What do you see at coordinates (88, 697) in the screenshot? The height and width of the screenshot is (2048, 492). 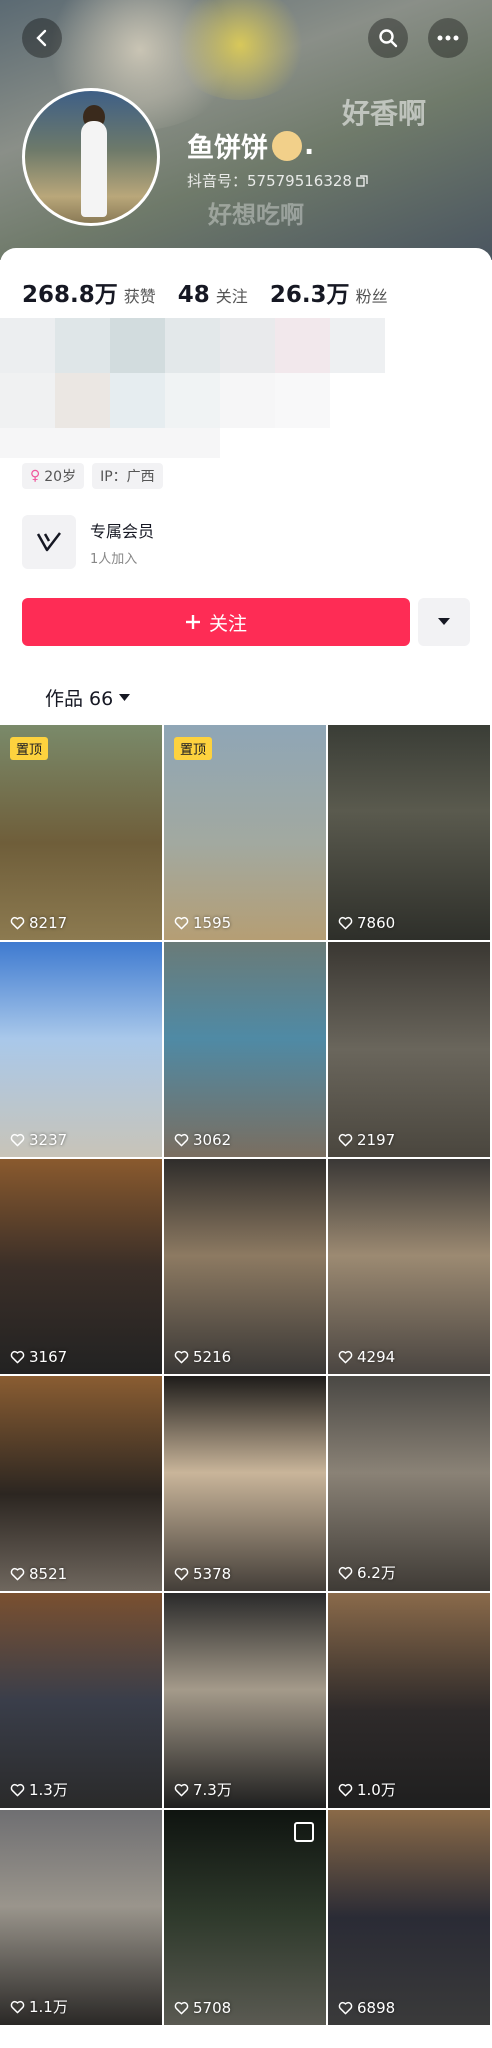 I see `tab-works: 作品 66` at bounding box center [88, 697].